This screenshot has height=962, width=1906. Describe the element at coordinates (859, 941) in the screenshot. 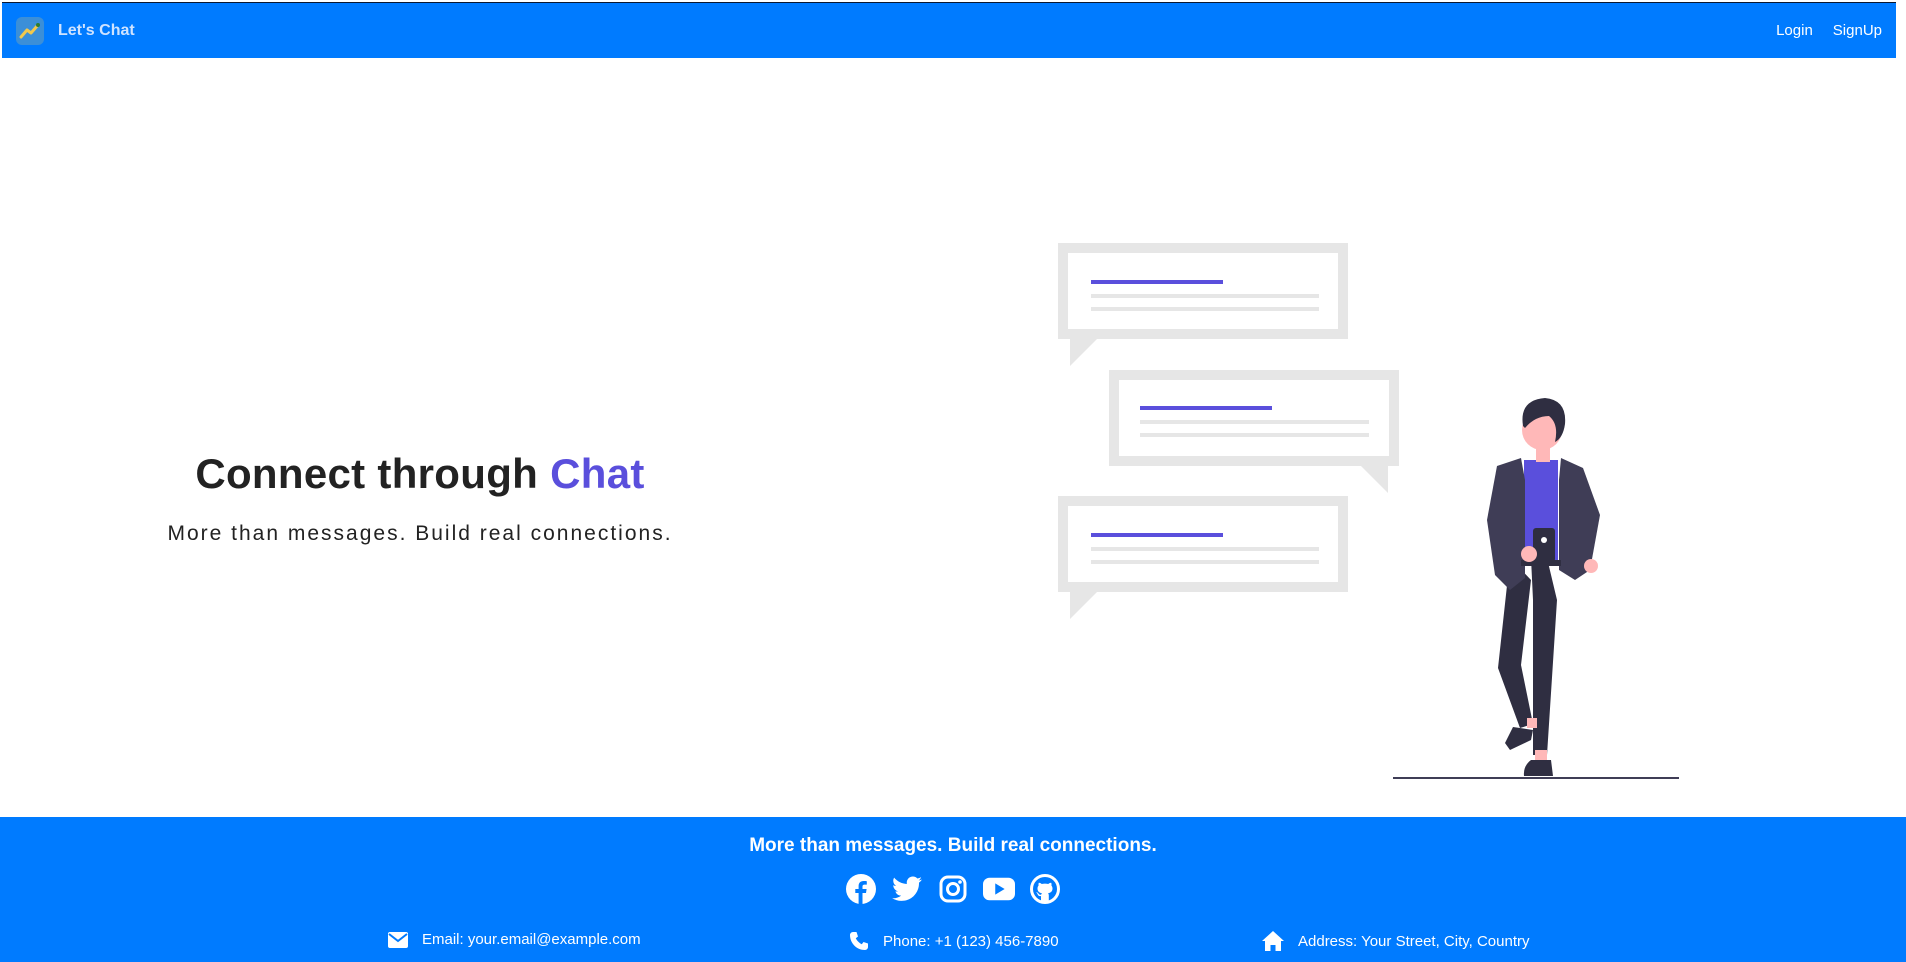

I see `phone-icon` at that location.